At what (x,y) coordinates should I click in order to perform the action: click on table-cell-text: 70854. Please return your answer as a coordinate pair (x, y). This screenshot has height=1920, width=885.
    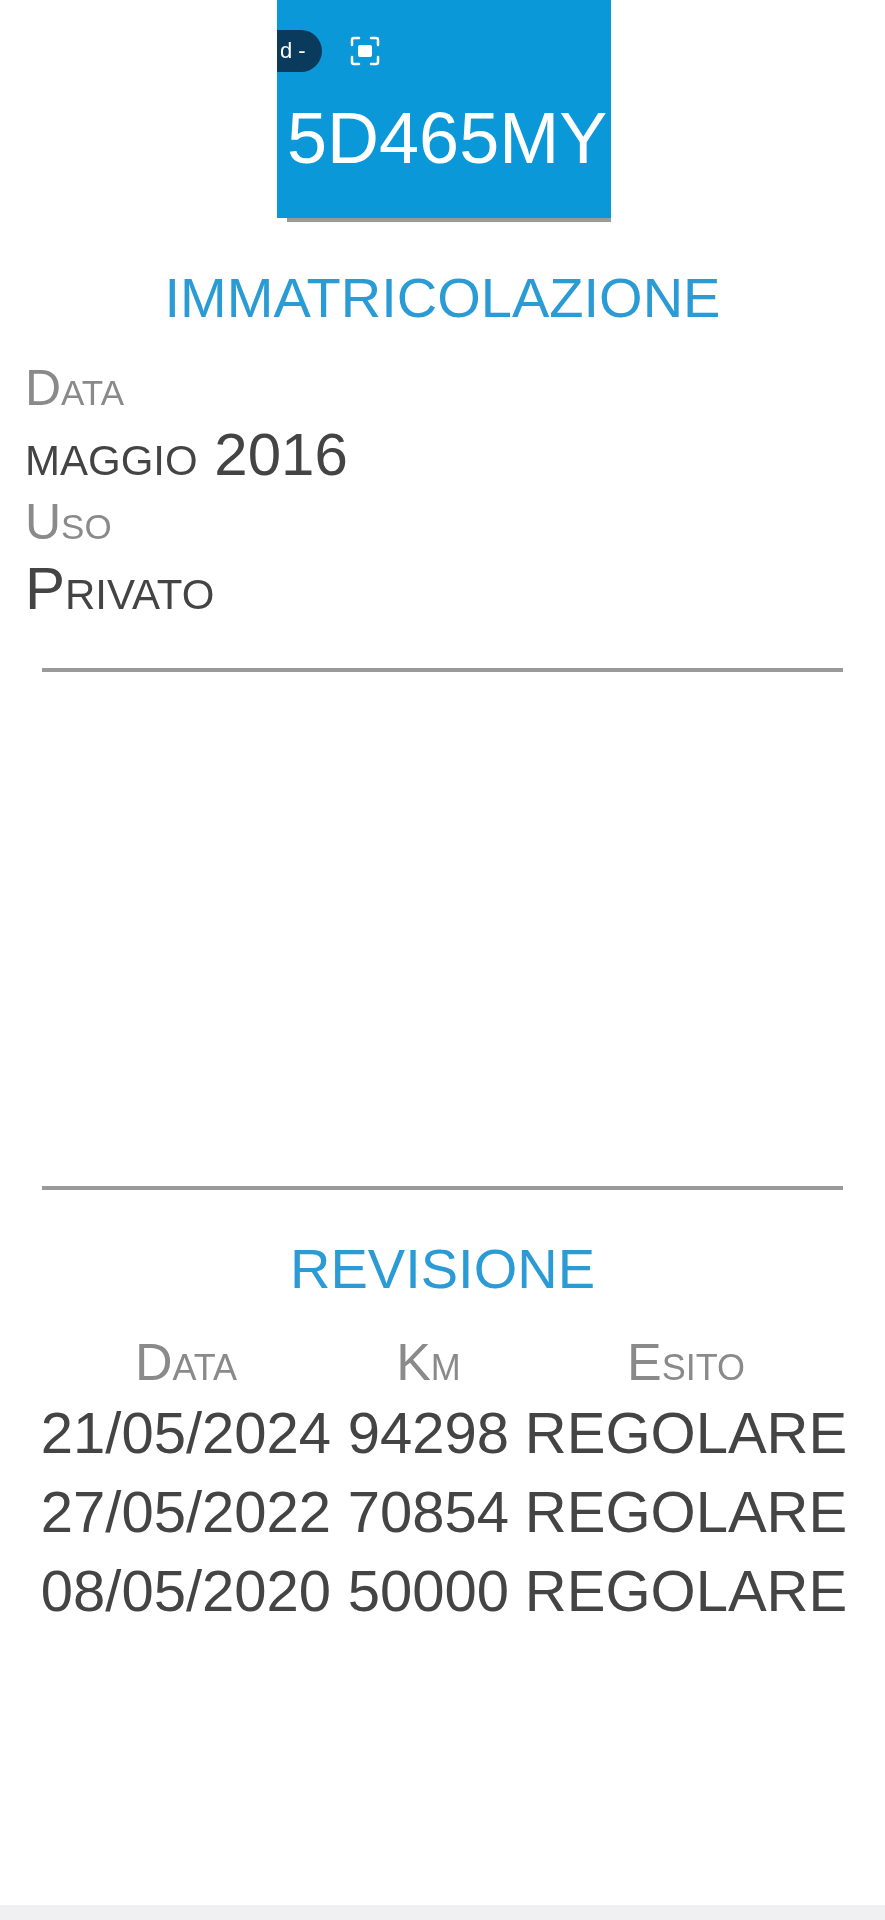
    Looking at the image, I should click on (428, 1512).